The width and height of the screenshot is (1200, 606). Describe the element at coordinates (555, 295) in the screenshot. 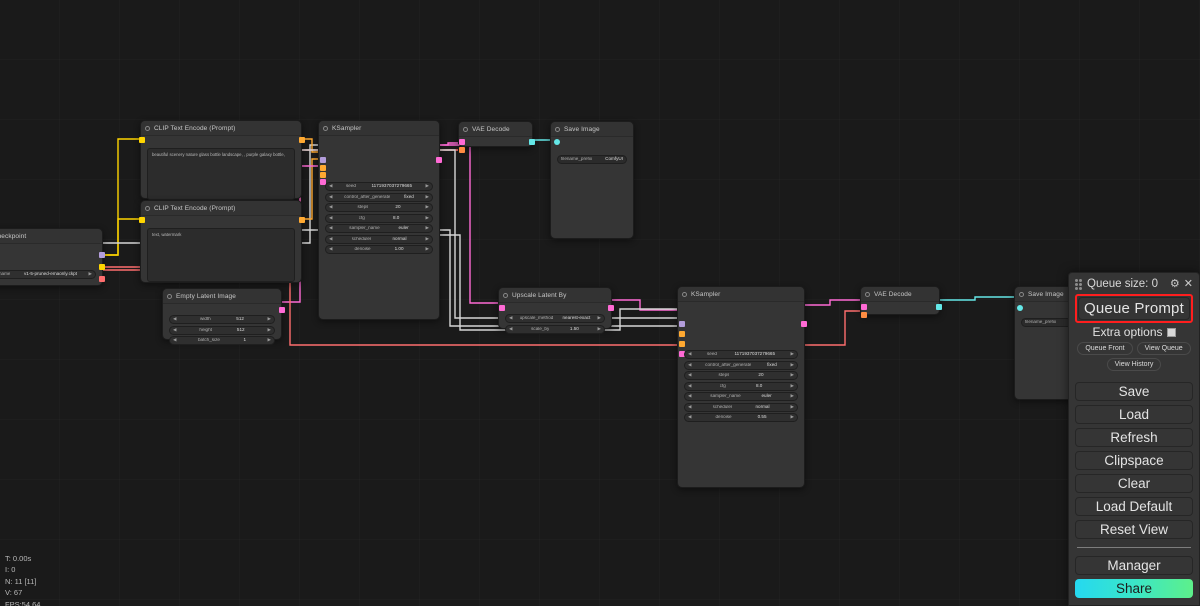

I see `node-title-bar: Upscale Latent By` at that location.